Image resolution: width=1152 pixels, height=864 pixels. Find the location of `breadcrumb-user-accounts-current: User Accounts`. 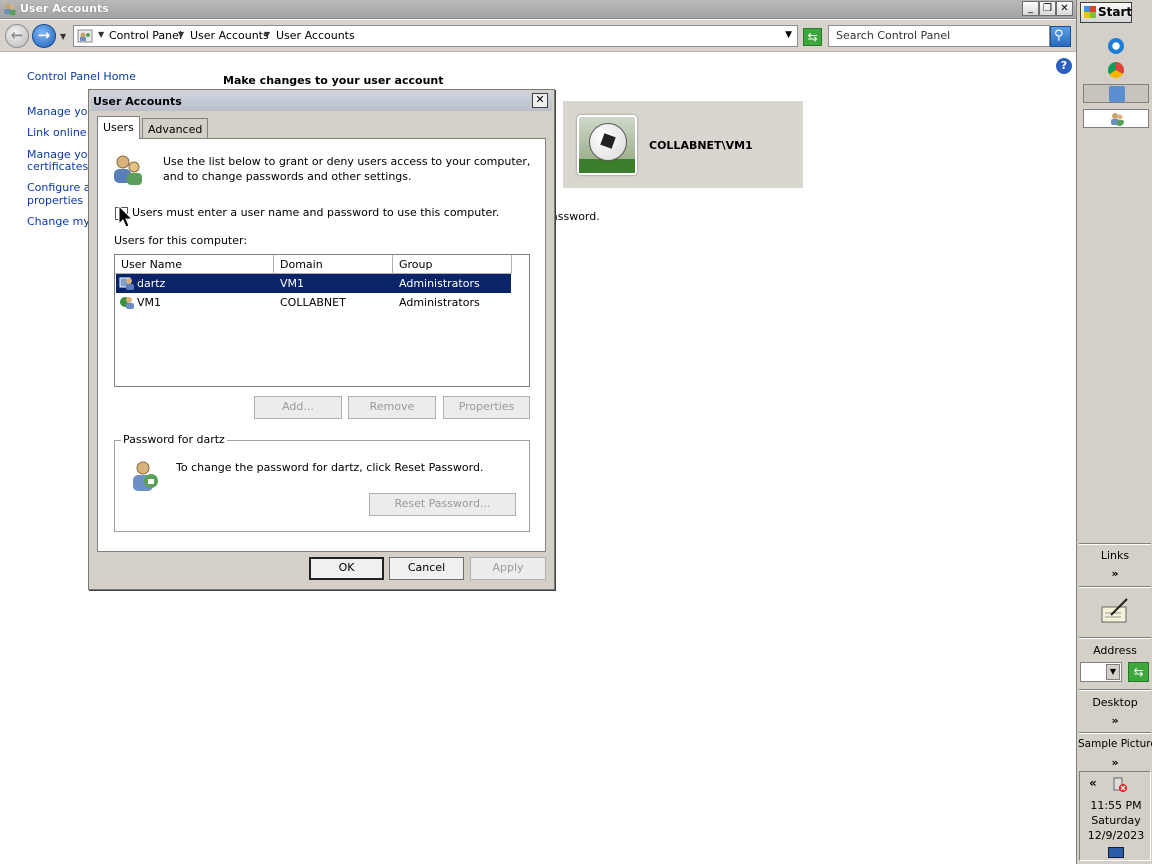

breadcrumb-user-accounts-current: User Accounts is located at coordinates (315, 35).